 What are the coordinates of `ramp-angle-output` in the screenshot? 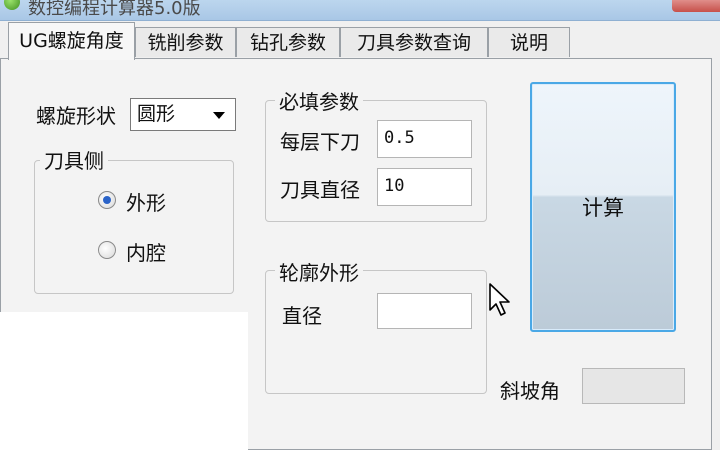 It's located at (633, 386).